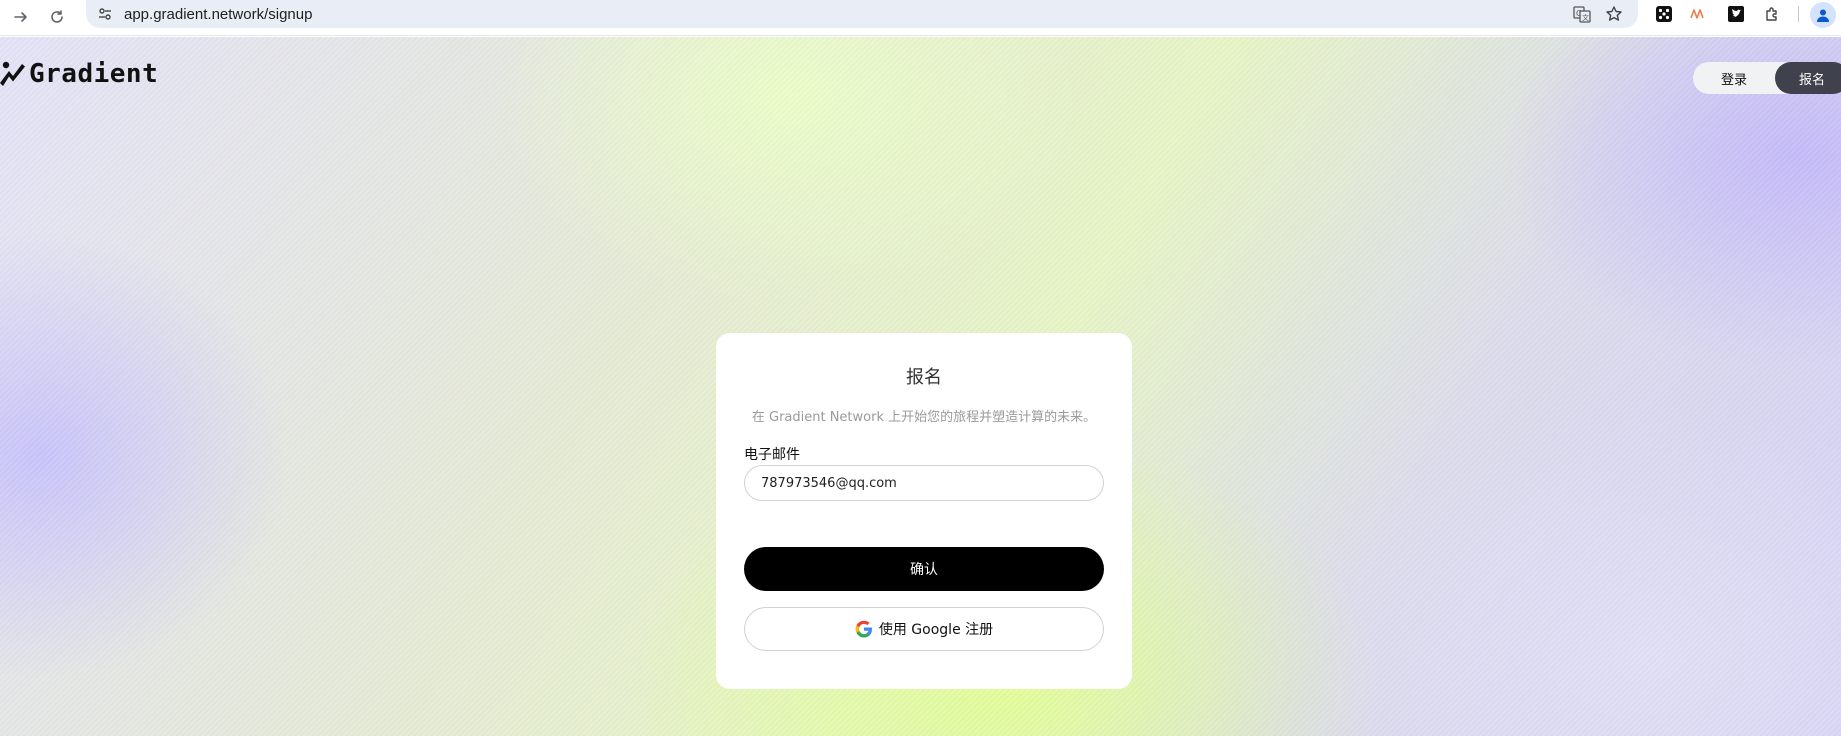 This screenshot has width=1841, height=736. Describe the element at coordinates (105, 14) in the screenshot. I see `site-info-icon` at that location.